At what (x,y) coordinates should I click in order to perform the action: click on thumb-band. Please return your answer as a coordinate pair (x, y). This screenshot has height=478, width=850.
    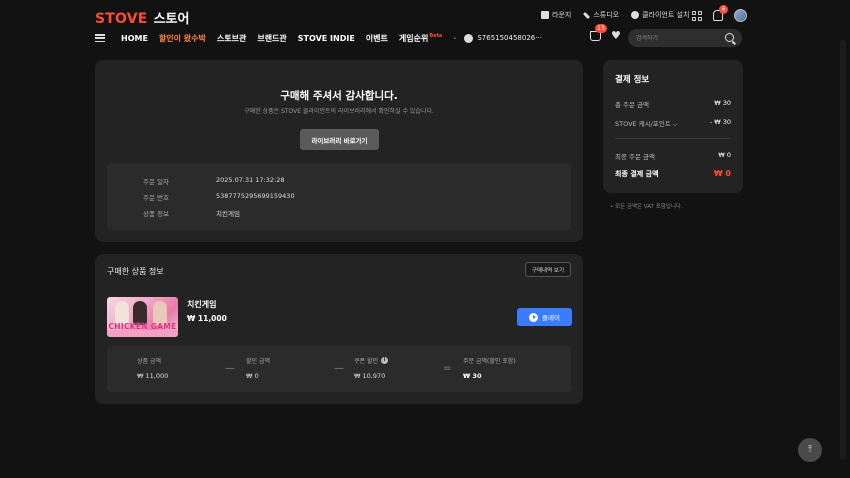
    Looking at the image, I should click on (142, 333).